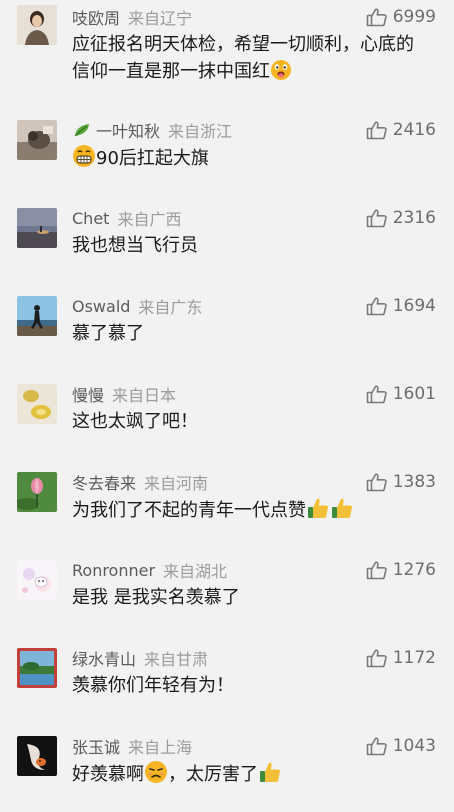  What do you see at coordinates (90, 218) in the screenshot?
I see `username: Chet` at bounding box center [90, 218].